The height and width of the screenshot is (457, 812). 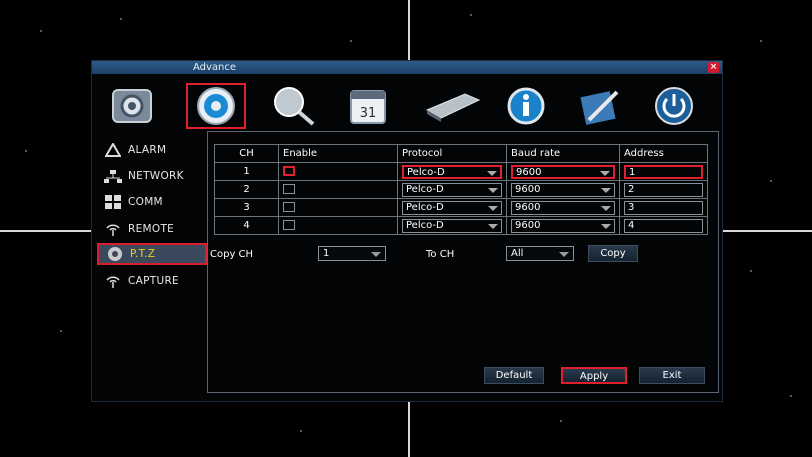 I want to click on toolbar-storage-button, so click(x=452, y=106).